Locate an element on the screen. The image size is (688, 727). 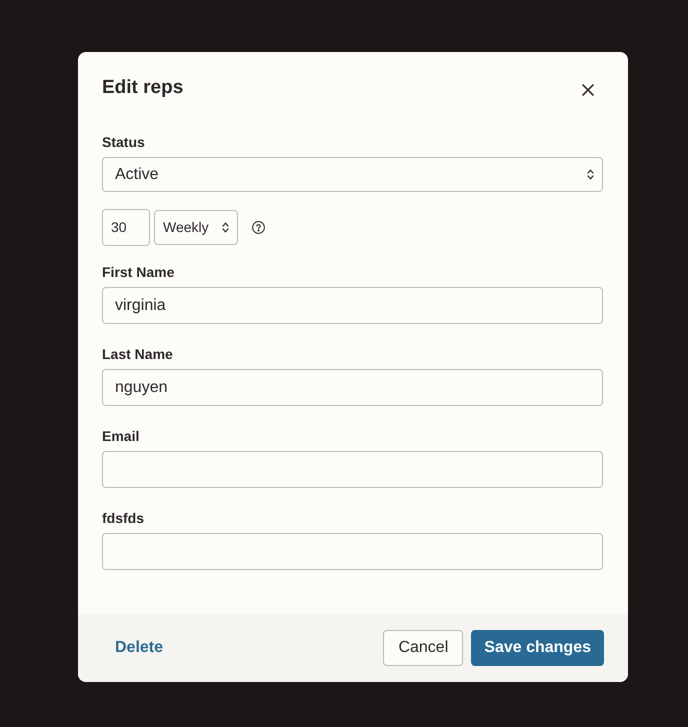
field-label: Status is located at coordinates (124, 142).